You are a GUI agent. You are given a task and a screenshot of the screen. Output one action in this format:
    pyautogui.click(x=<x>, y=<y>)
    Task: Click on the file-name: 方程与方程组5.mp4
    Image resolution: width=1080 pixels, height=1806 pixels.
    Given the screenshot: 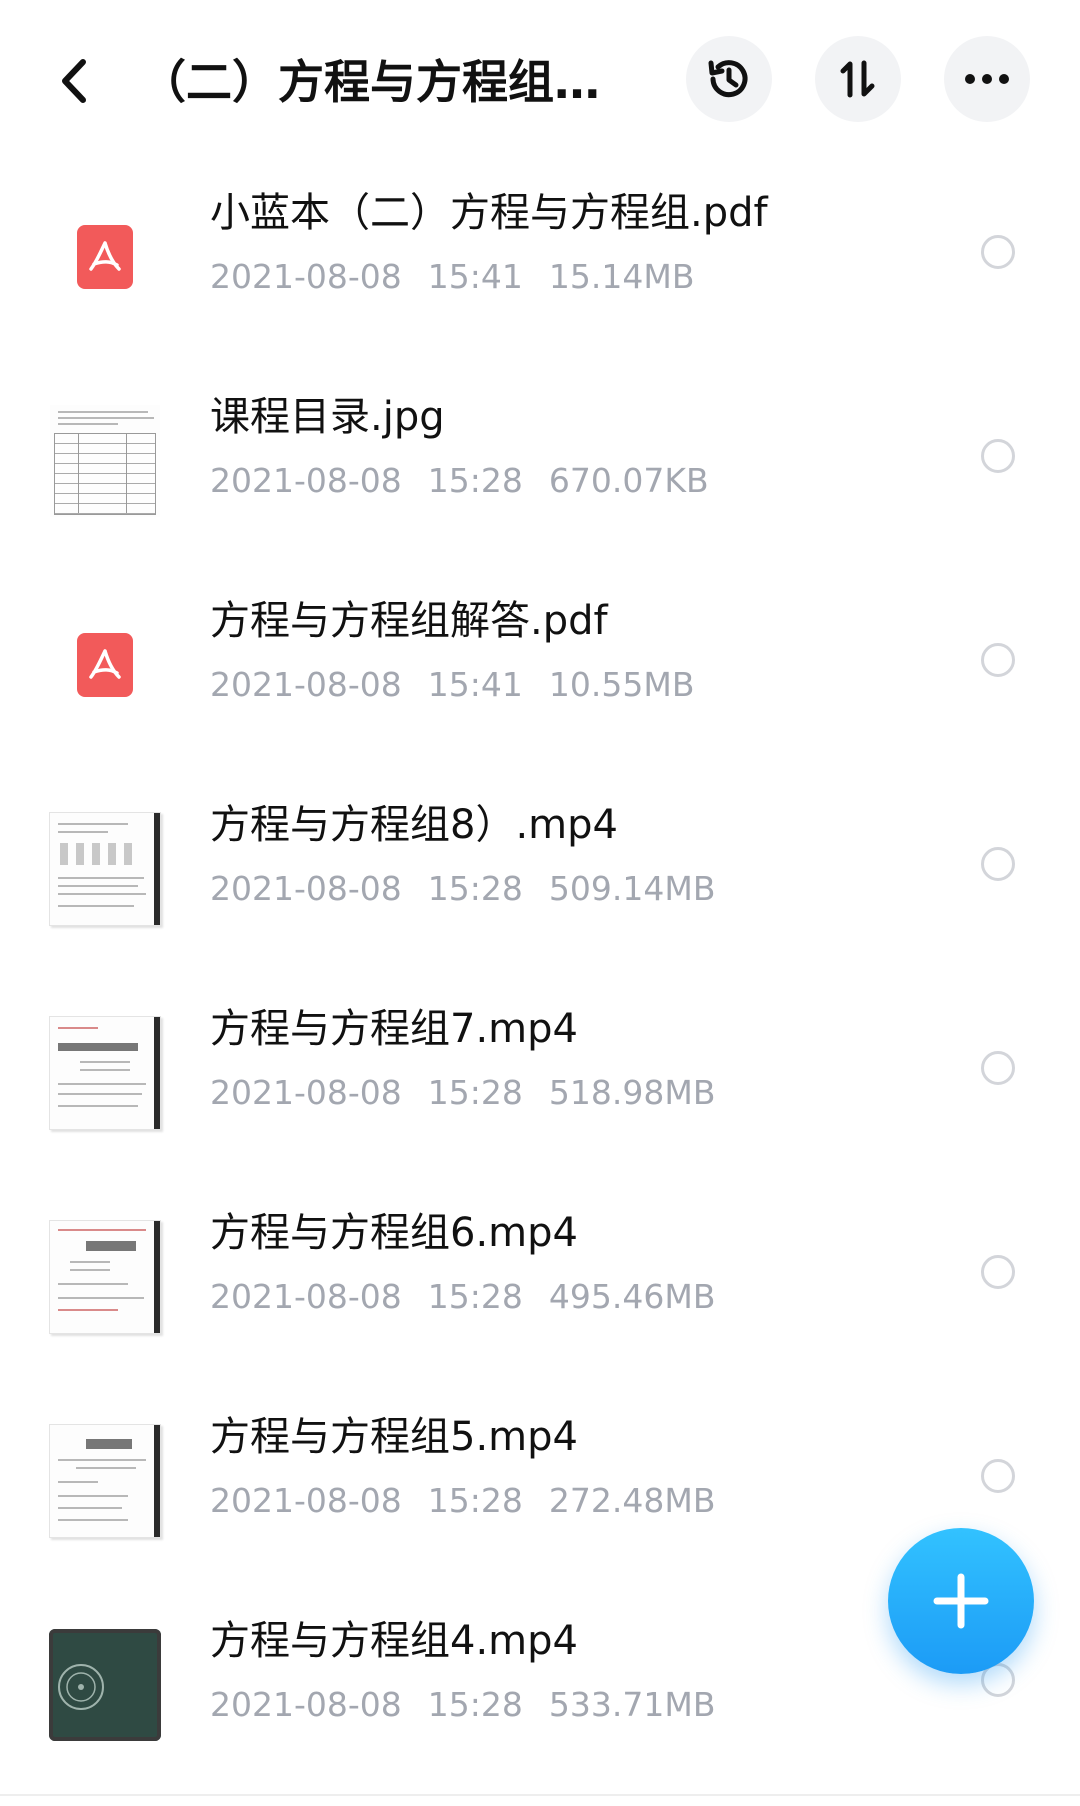 What is the action you would take?
    pyautogui.click(x=394, y=1437)
    